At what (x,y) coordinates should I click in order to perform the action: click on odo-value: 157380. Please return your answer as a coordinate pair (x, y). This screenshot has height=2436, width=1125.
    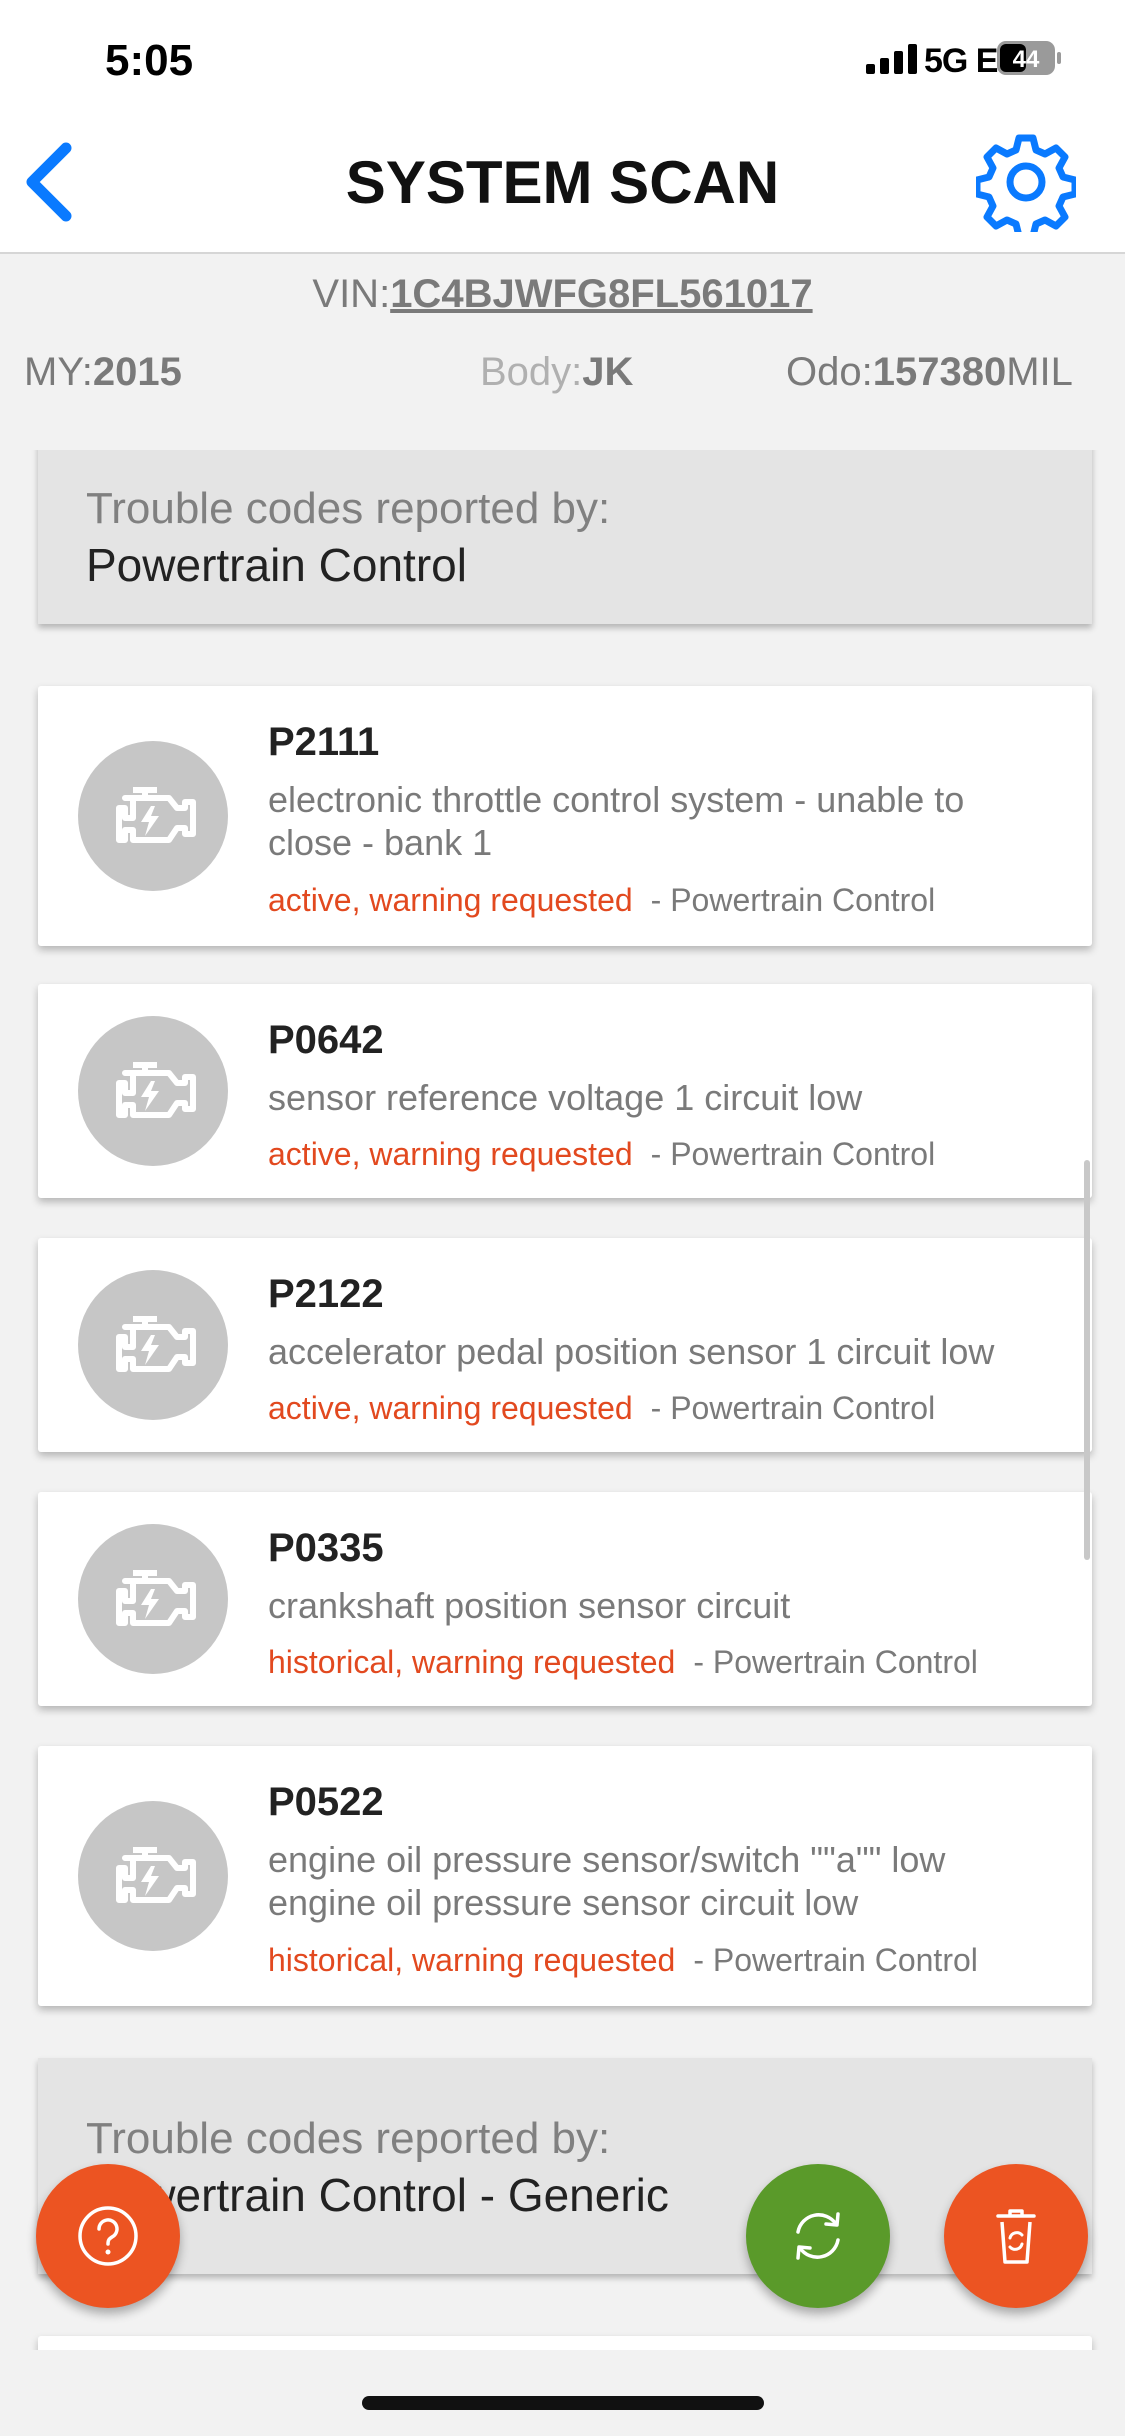
    Looking at the image, I should click on (939, 372).